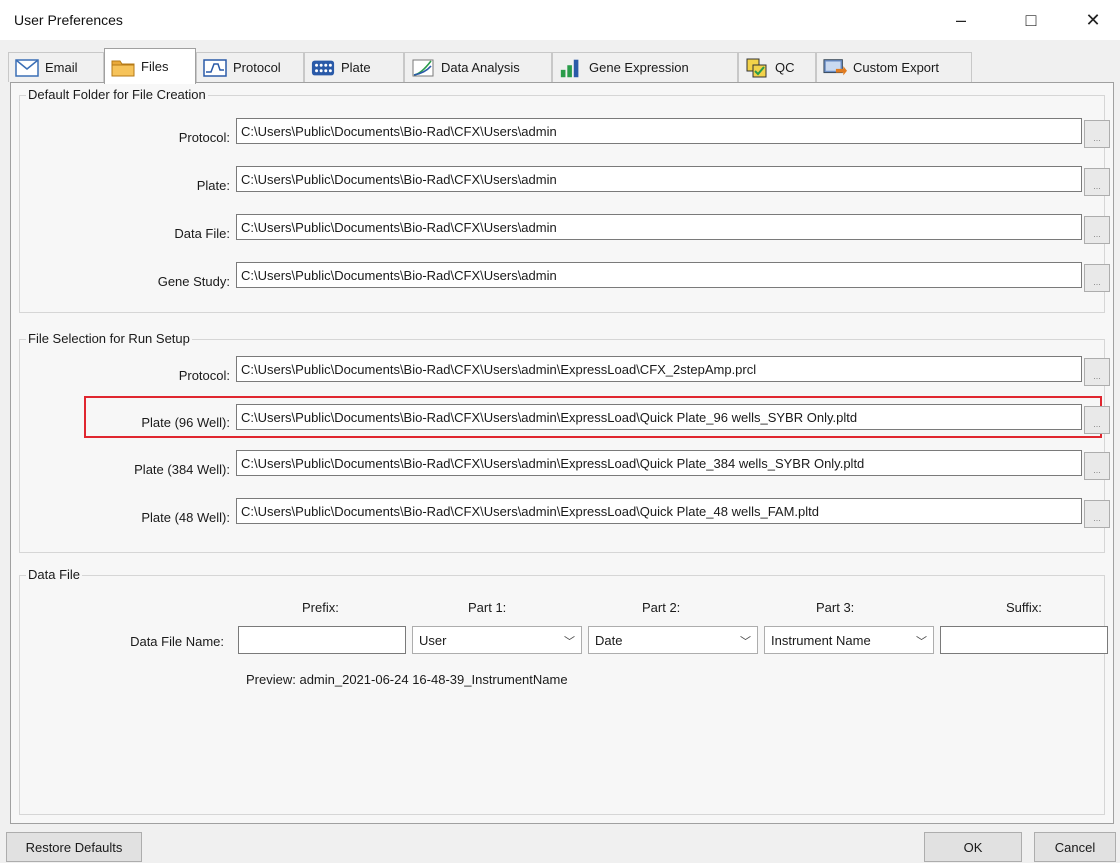 Image resolution: width=1120 pixels, height=863 pixels. I want to click on tab-protocol: Protocol, so click(250, 67).